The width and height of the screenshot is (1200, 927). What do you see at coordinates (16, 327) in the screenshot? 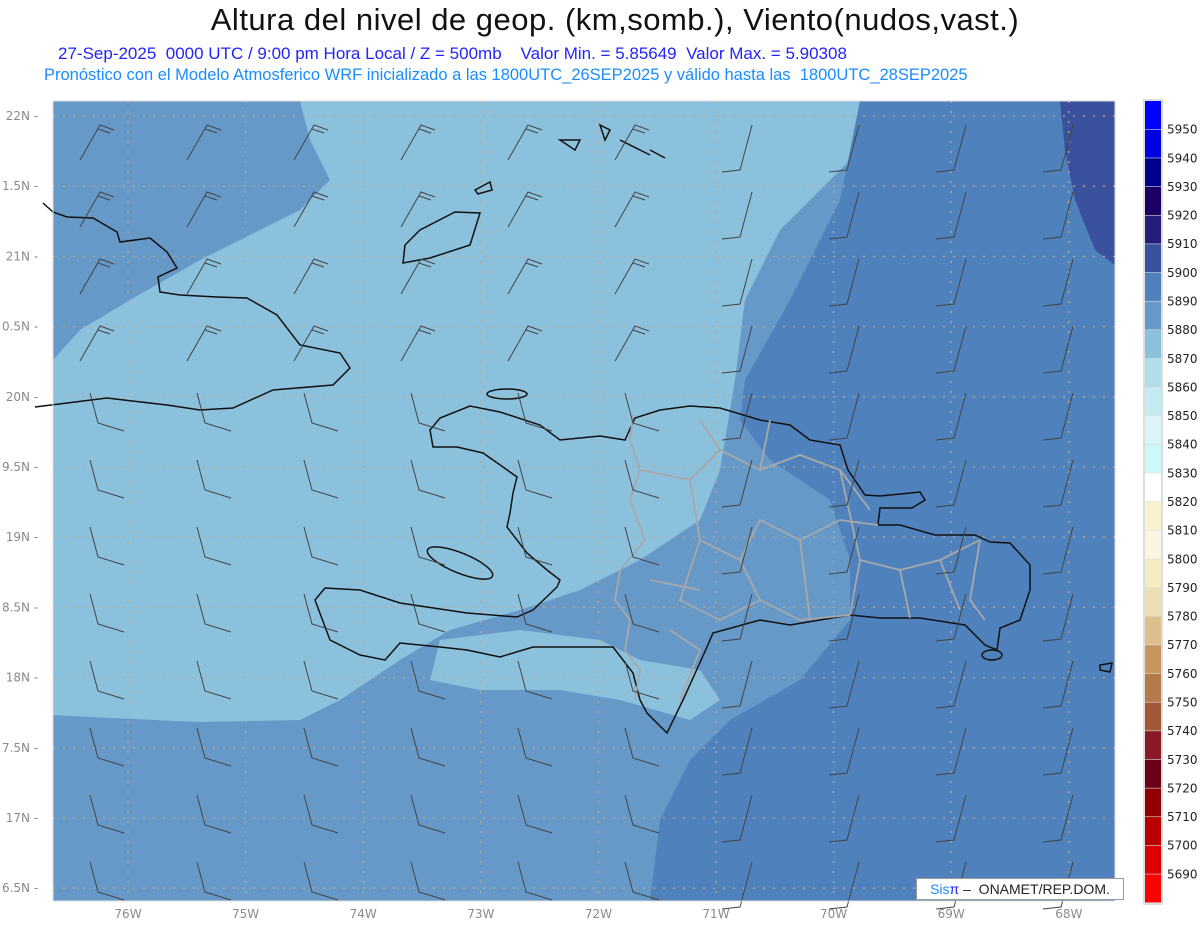
I see `lat-label: 0.5N` at bounding box center [16, 327].